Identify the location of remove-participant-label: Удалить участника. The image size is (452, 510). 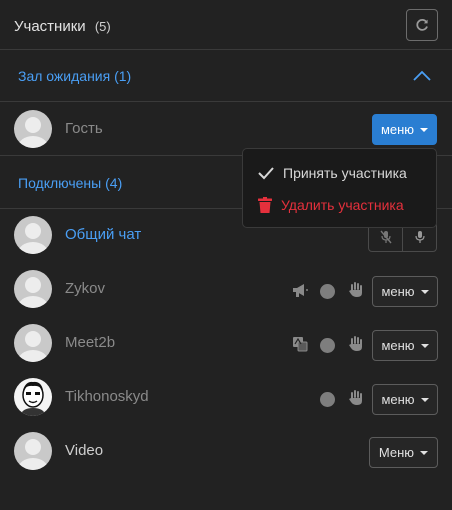
(342, 205).